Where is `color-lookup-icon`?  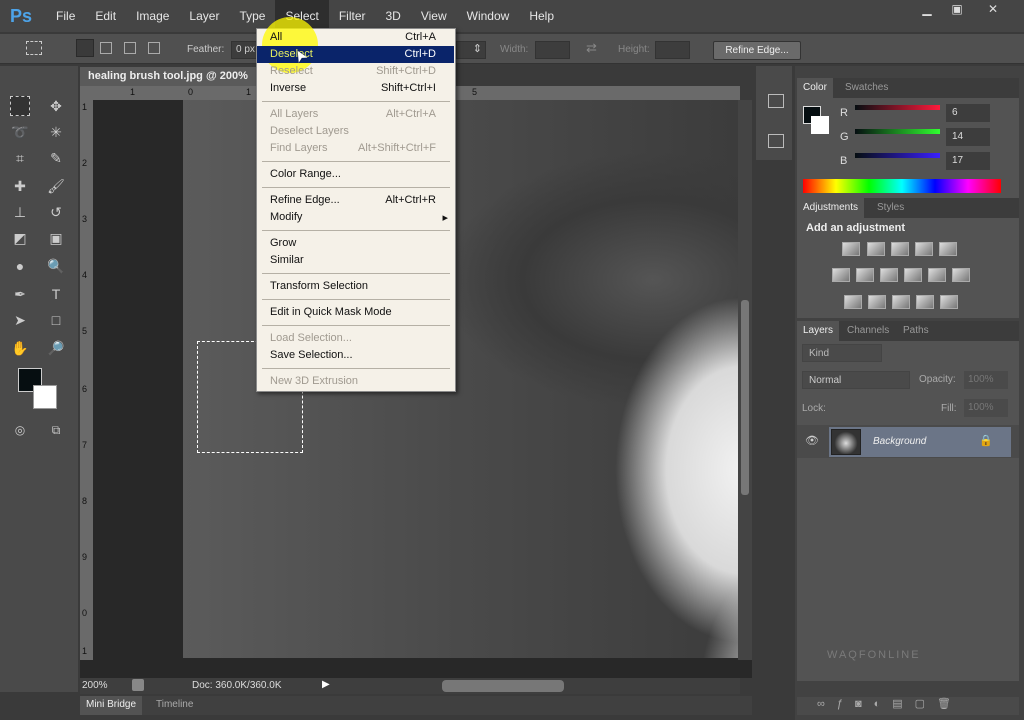
color-lookup-icon is located at coordinates (961, 275).